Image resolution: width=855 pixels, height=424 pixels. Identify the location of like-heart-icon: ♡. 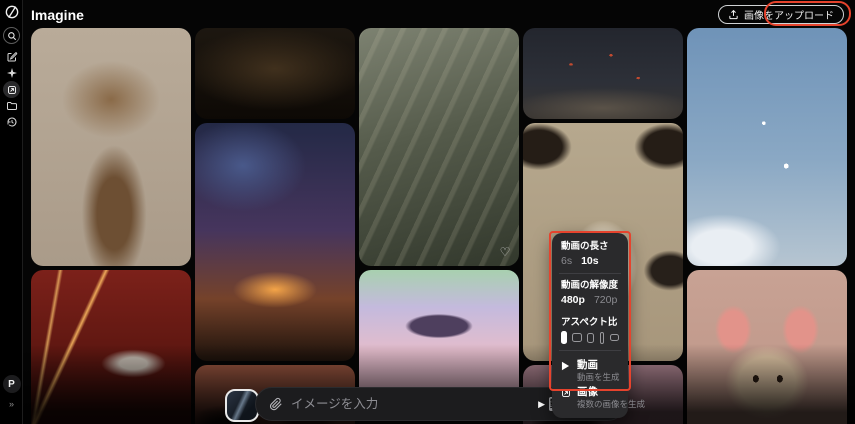
(505, 252).